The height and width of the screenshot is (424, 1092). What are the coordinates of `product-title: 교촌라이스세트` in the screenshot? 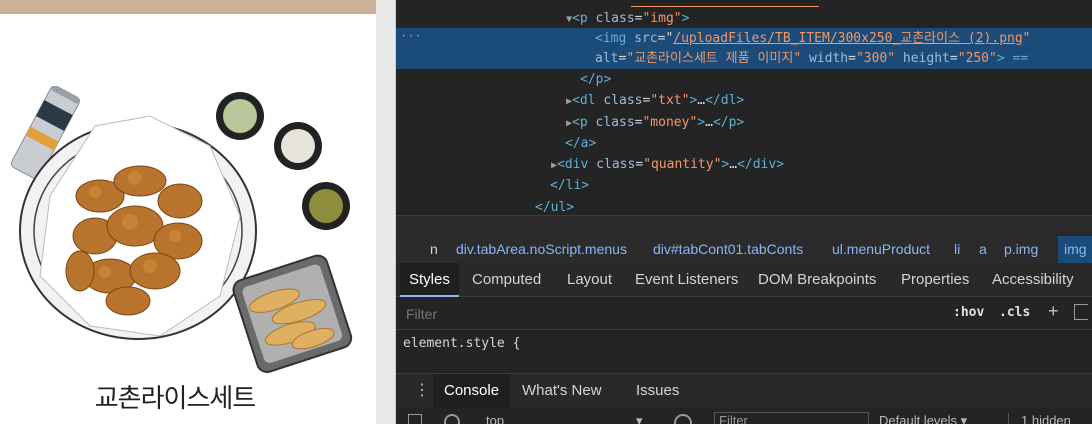 It's located at (175, 396).